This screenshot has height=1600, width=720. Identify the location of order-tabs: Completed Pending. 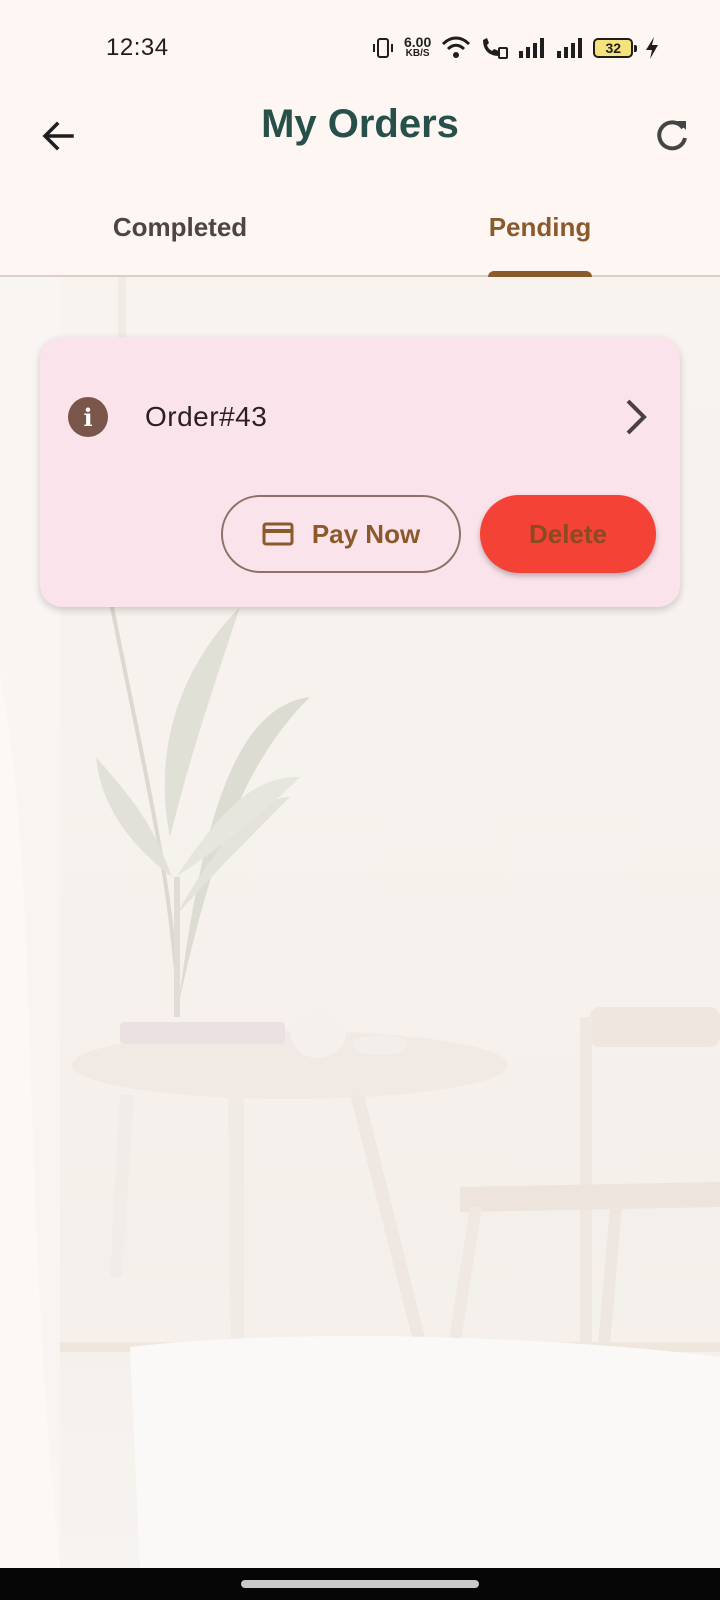
(360, 228).